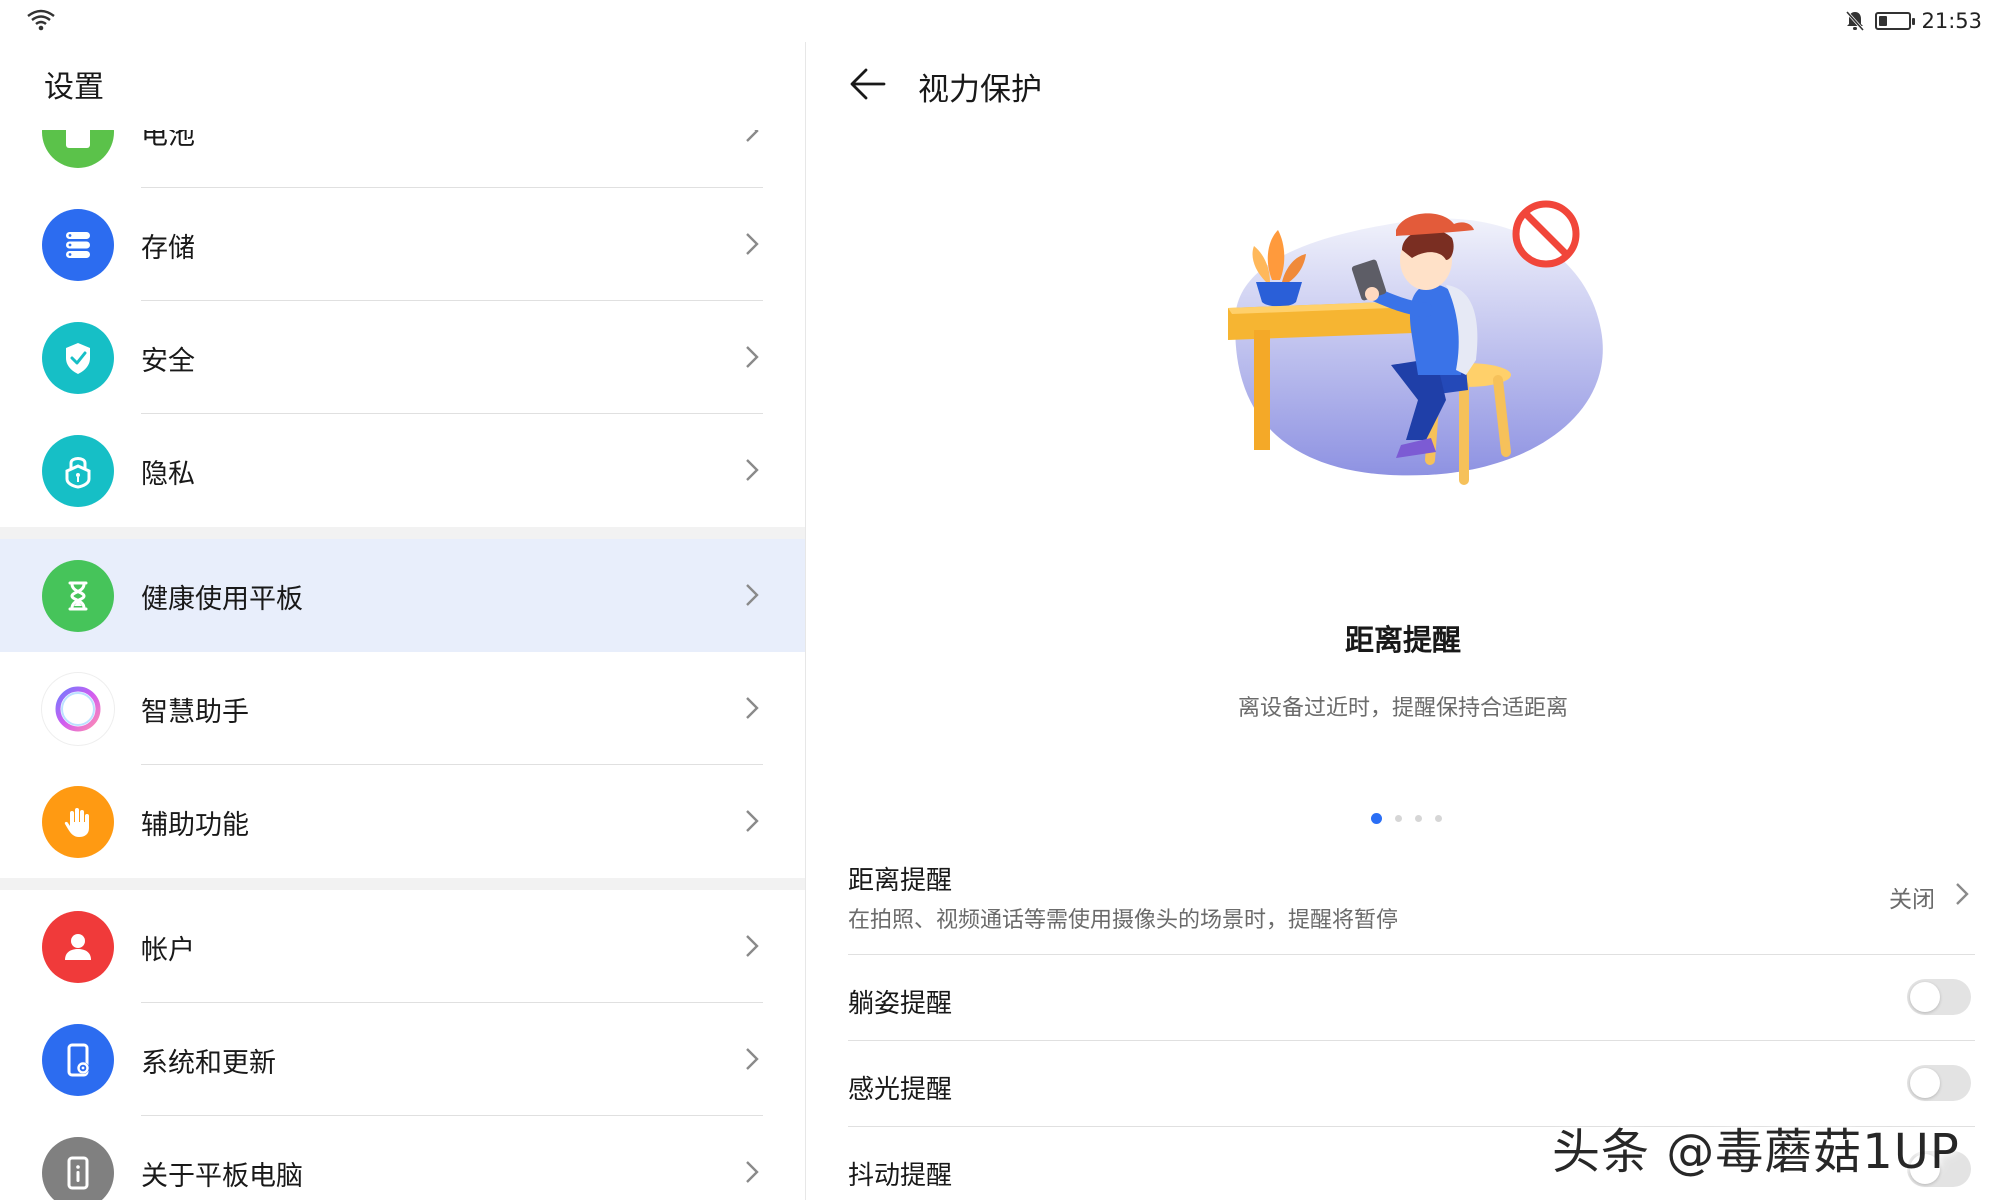 The image size is (2000, 1200). What do you see at coordinates (208, 1063) in the screenshot?
I see `sidebar-item-label: 系统和更新` at bounding box center [208, 1063].